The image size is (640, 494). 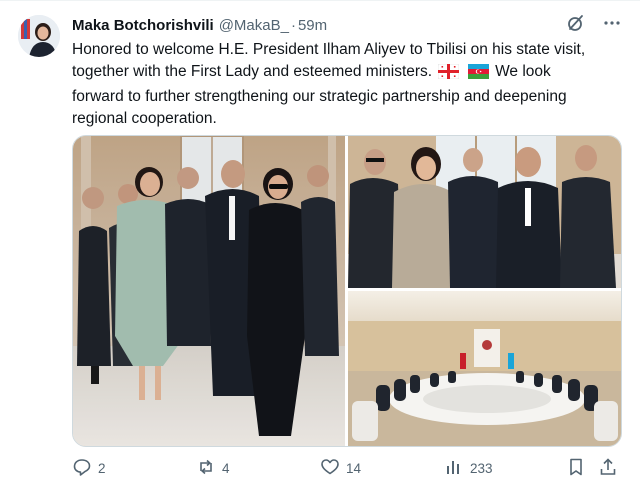 What do you see at coordinates (82, 468) in the screenshot?
I see `reply-icon` at bounding box center [82, 468].